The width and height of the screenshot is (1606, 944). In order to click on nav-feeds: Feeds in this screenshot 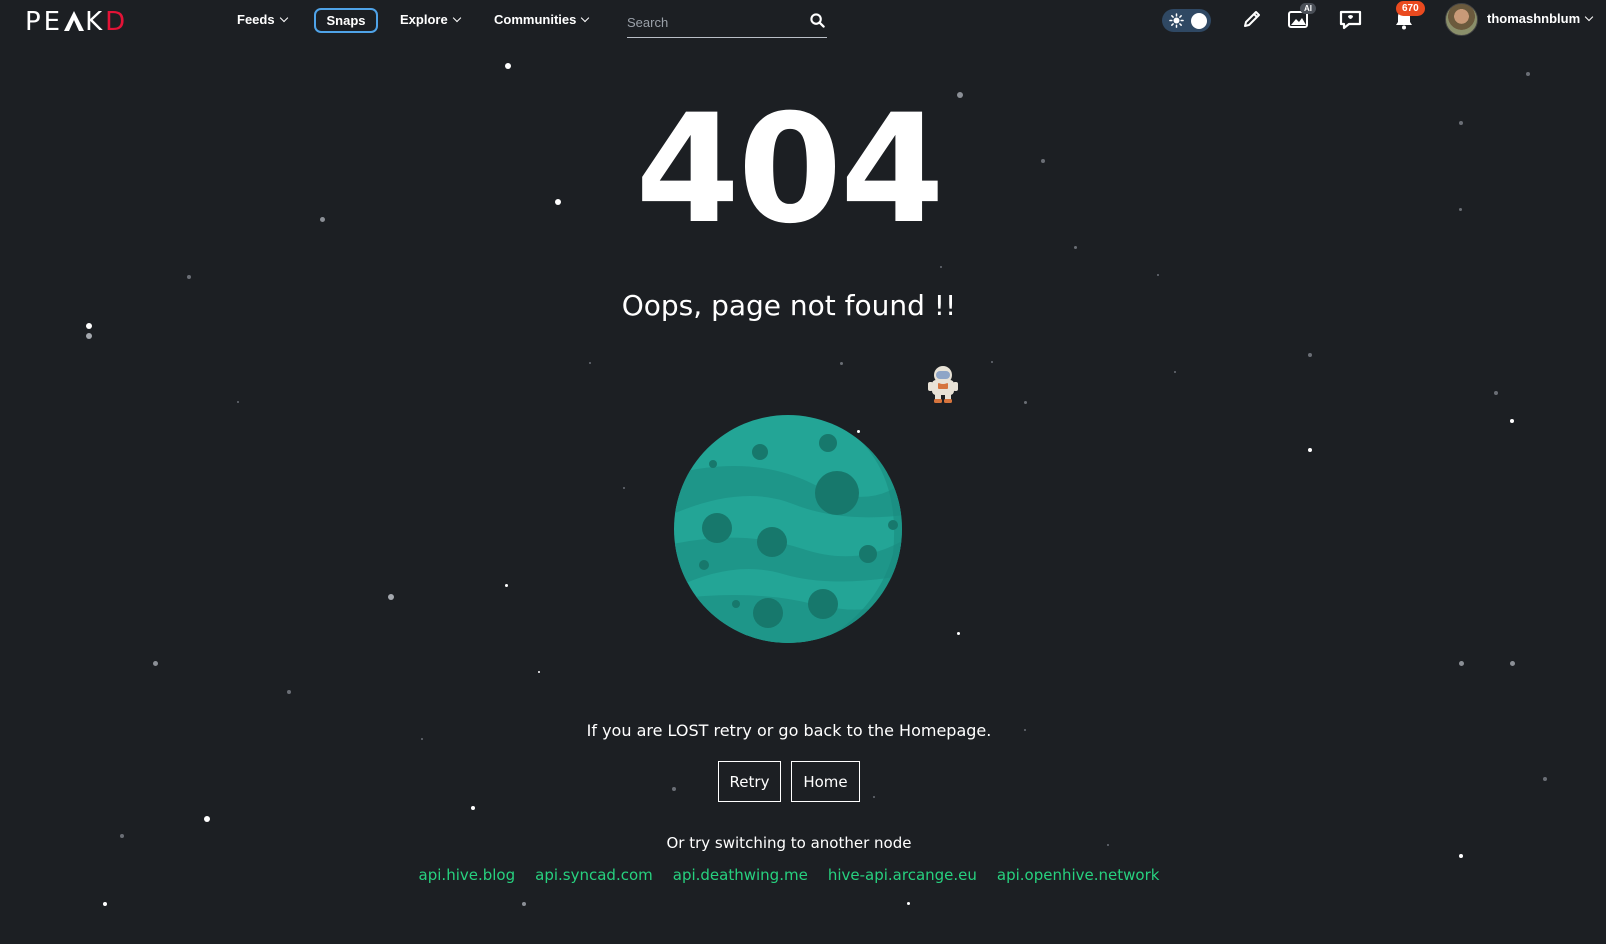, I will do `click(262, 19)`.